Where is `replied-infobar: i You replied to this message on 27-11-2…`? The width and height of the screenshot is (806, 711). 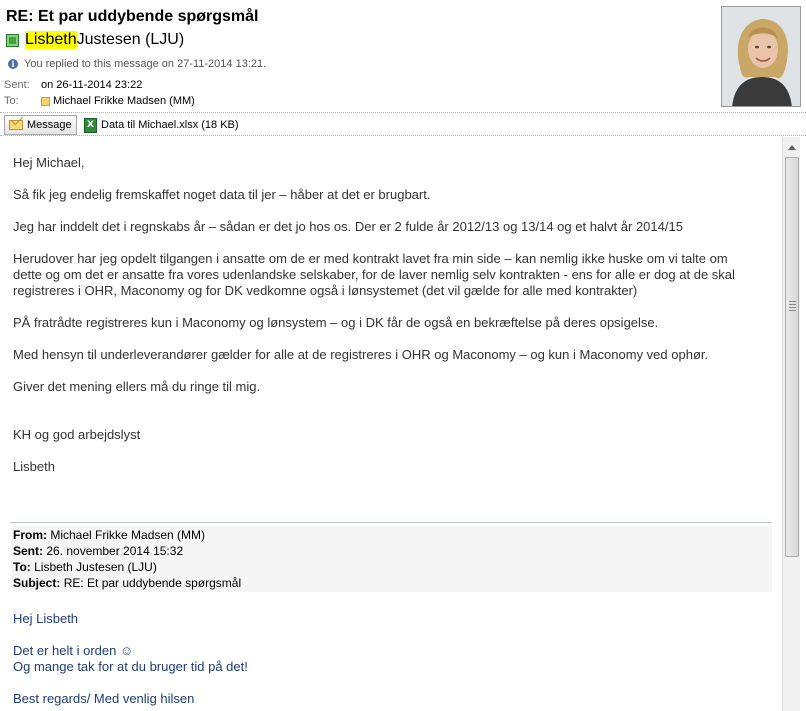
replied-infobar: i You replied to this message on 27-11-2… is located at coordinates (137, 64).